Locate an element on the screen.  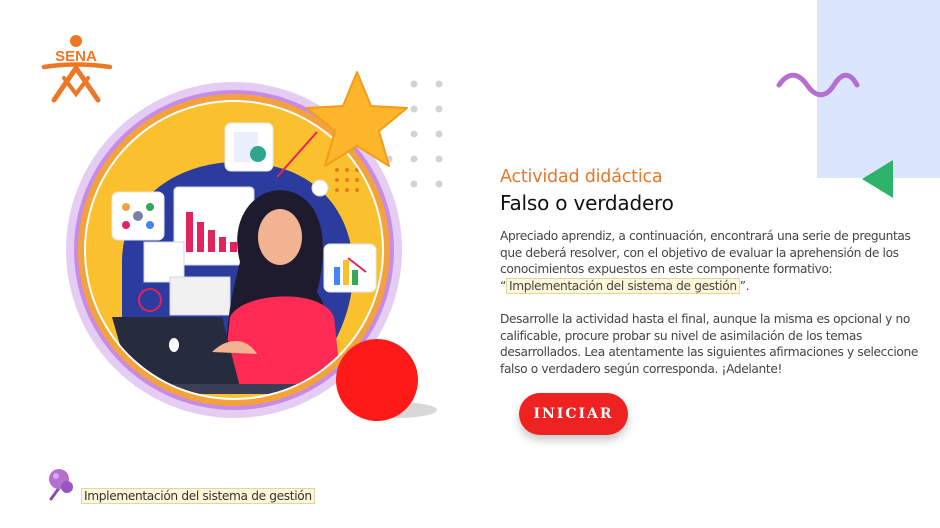
triangle-decoration-icon is located at coordinates (877, 179).